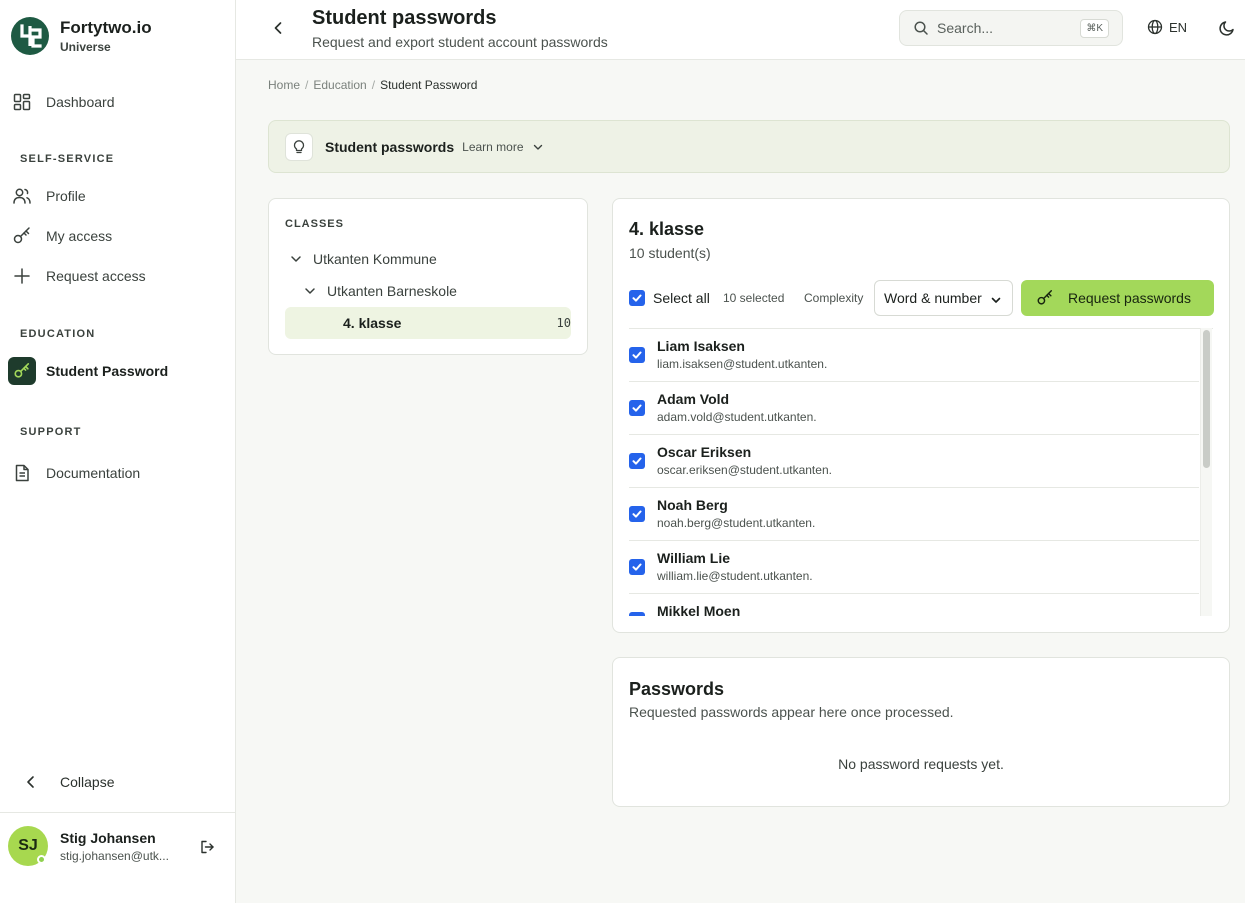  What do you see at coordinates (278, 28) in the screenshot?
I see `back-button` at bounding box center [278, 28].